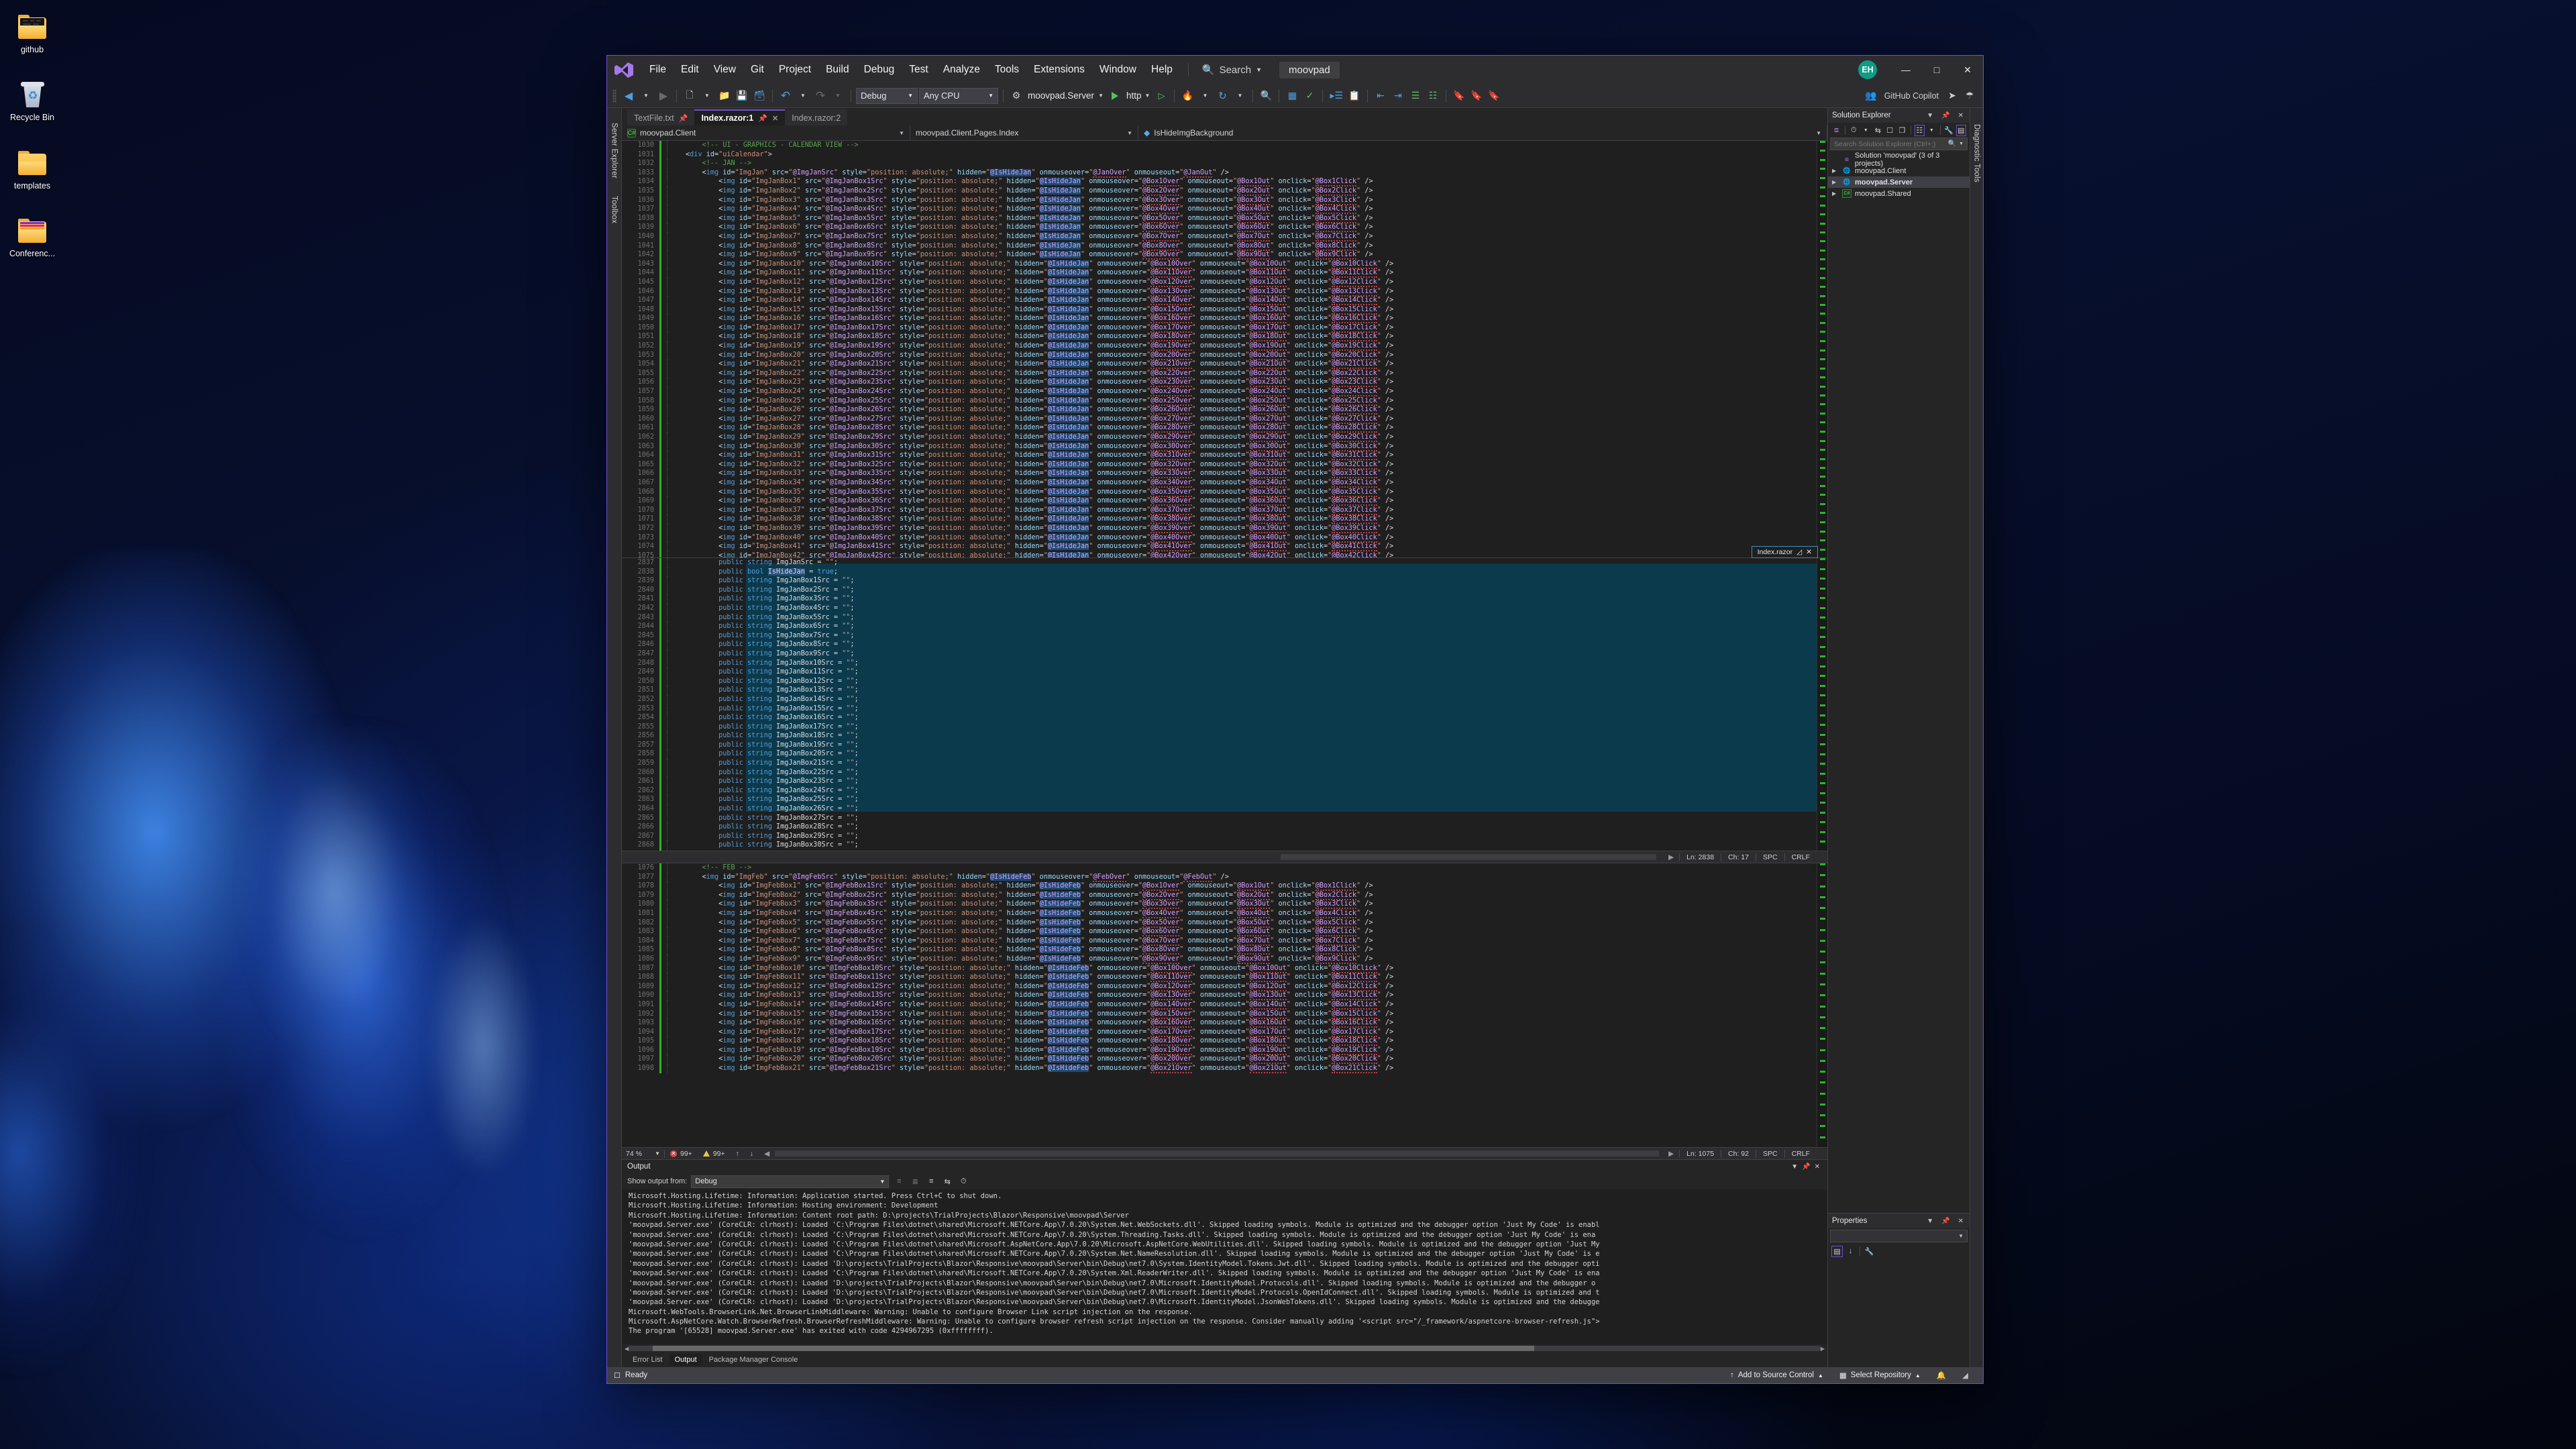  What do you see at coordinates (838, 96) in the screenshot?
I see `redo-dropdown-icon: ▼` at bounding box center [838, 96].